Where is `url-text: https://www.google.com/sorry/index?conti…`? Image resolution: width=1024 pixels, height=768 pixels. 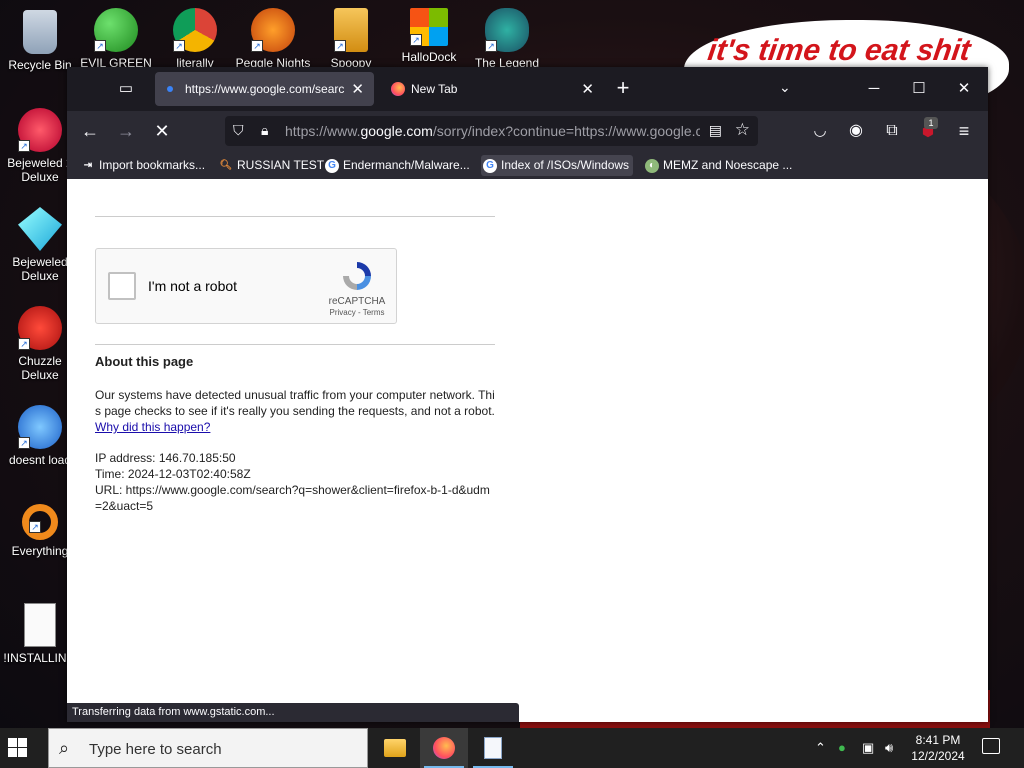 url-text: https://www.google.com/sorry/index?conti… is located at coordinates (492, 131).